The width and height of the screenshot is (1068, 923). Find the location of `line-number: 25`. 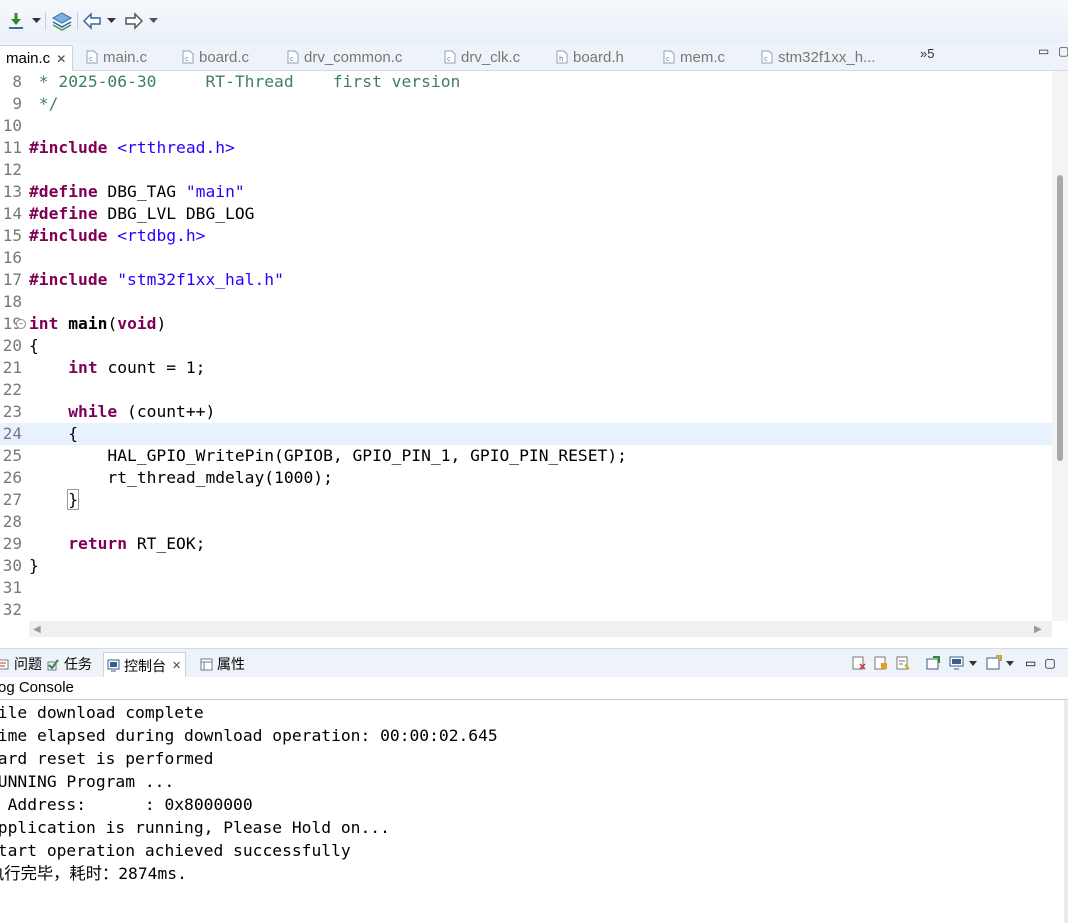

line-number: 25 is located at coordinates (12, 455).